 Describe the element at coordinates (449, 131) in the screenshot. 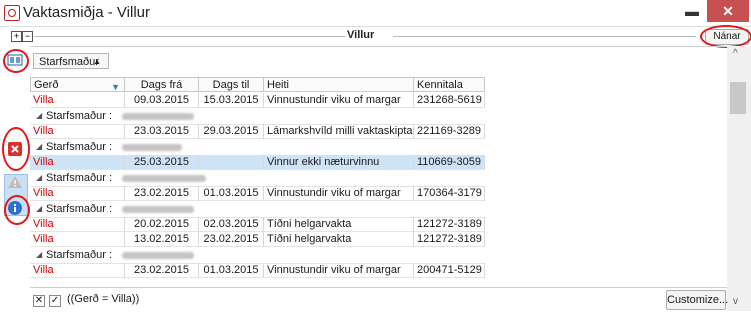

I see `cell-kt: 221169-3289` at that location.